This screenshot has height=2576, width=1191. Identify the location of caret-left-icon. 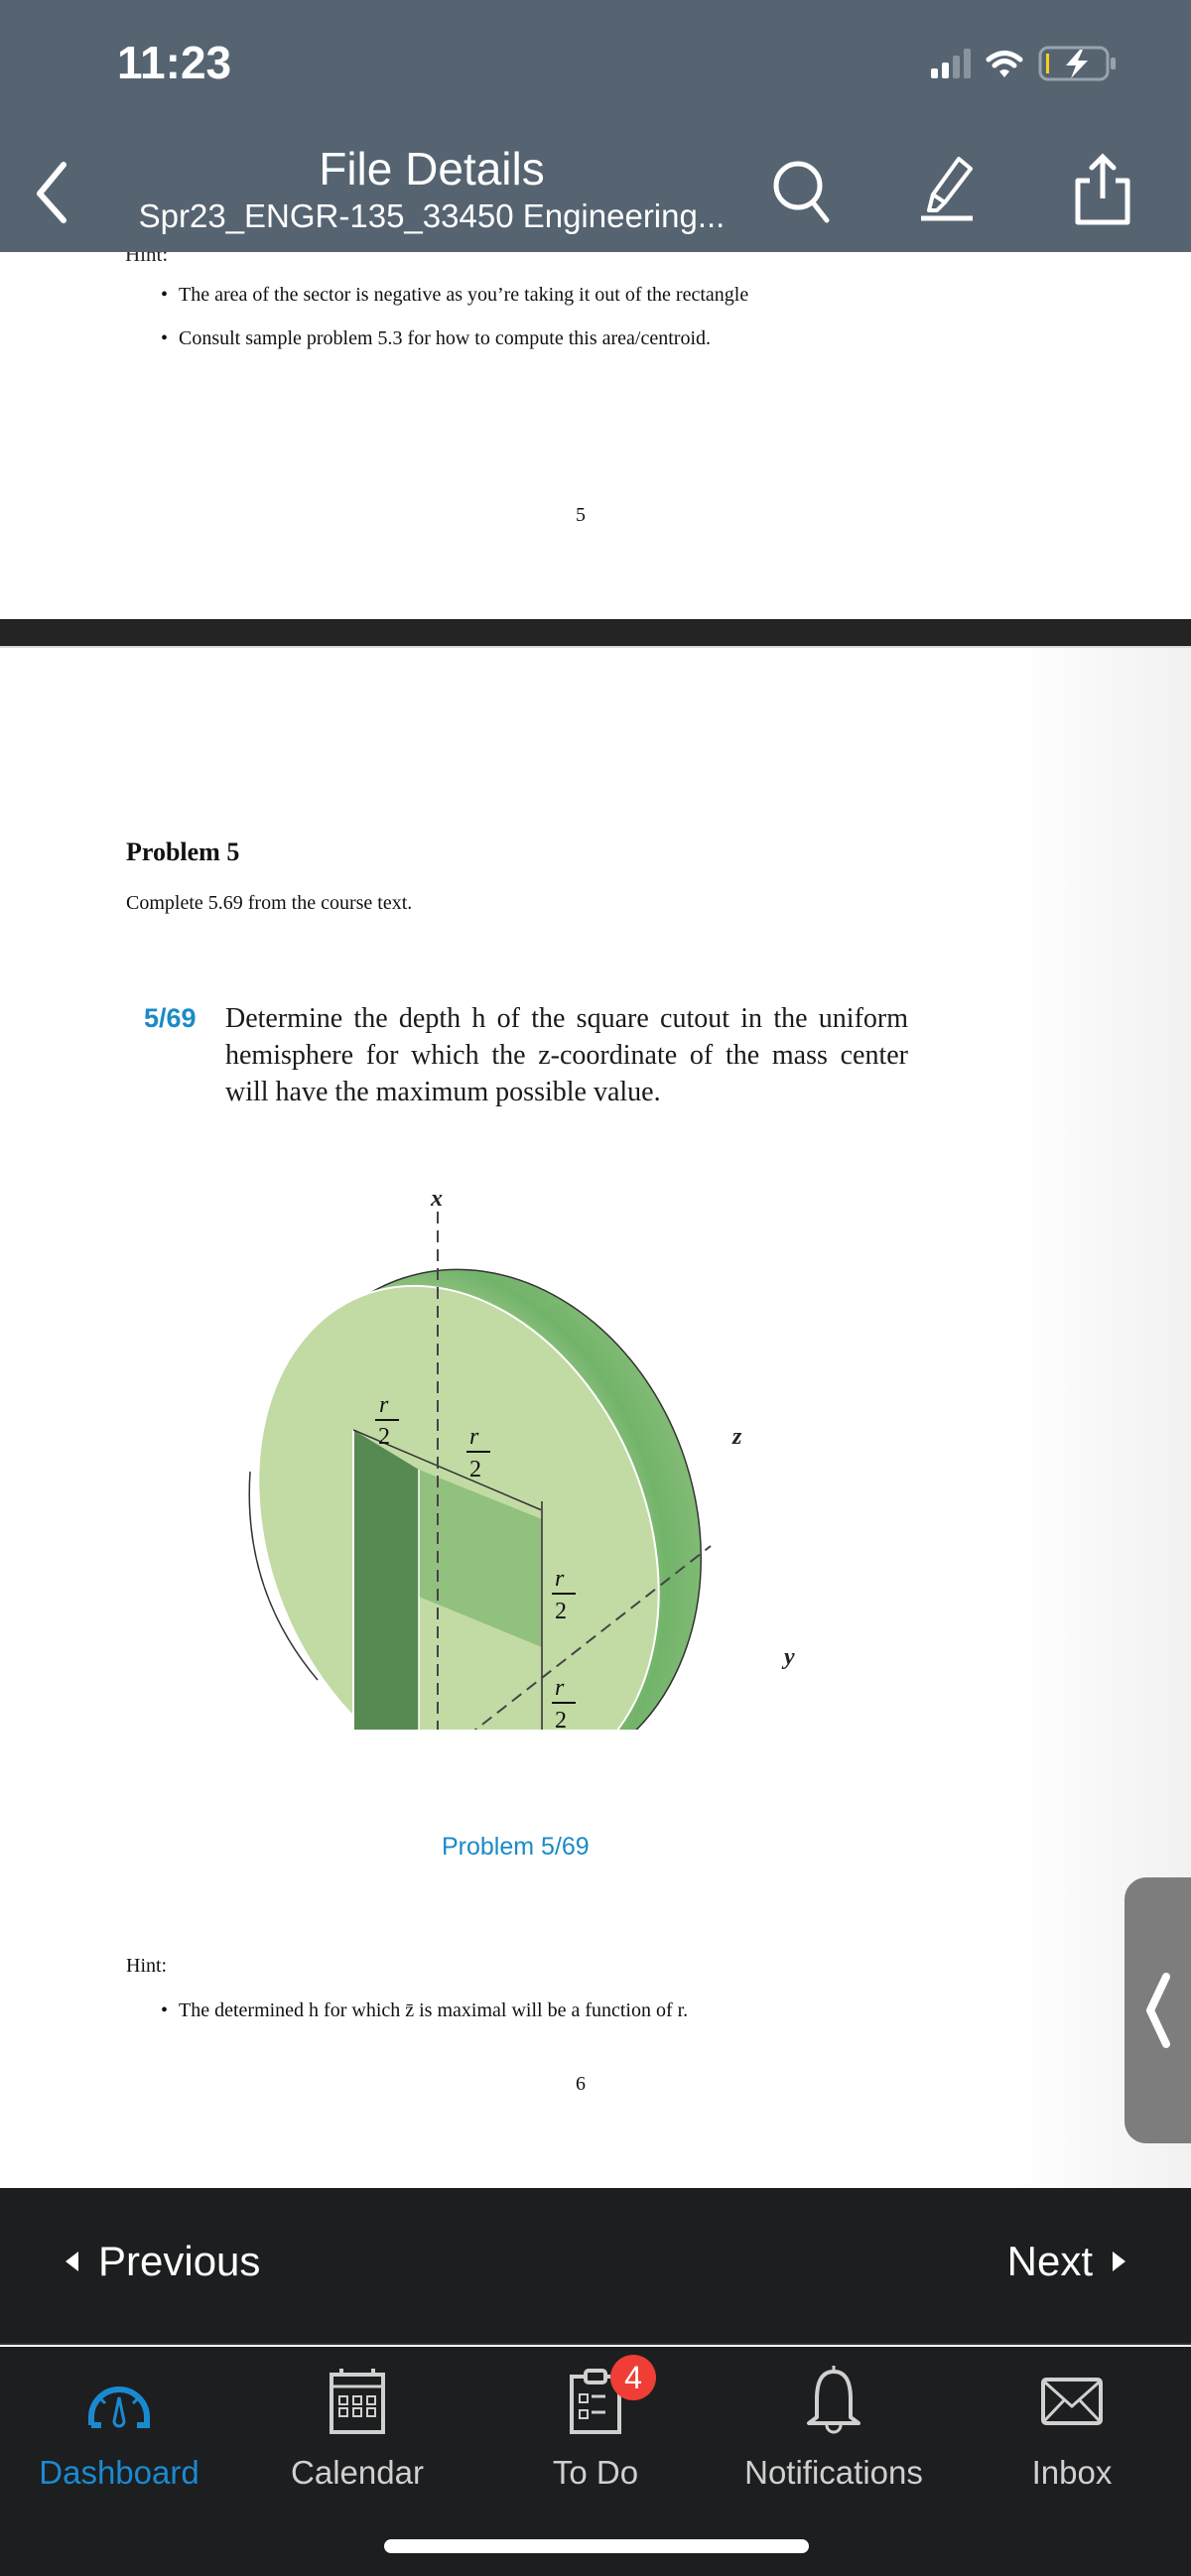
(72, 2261).